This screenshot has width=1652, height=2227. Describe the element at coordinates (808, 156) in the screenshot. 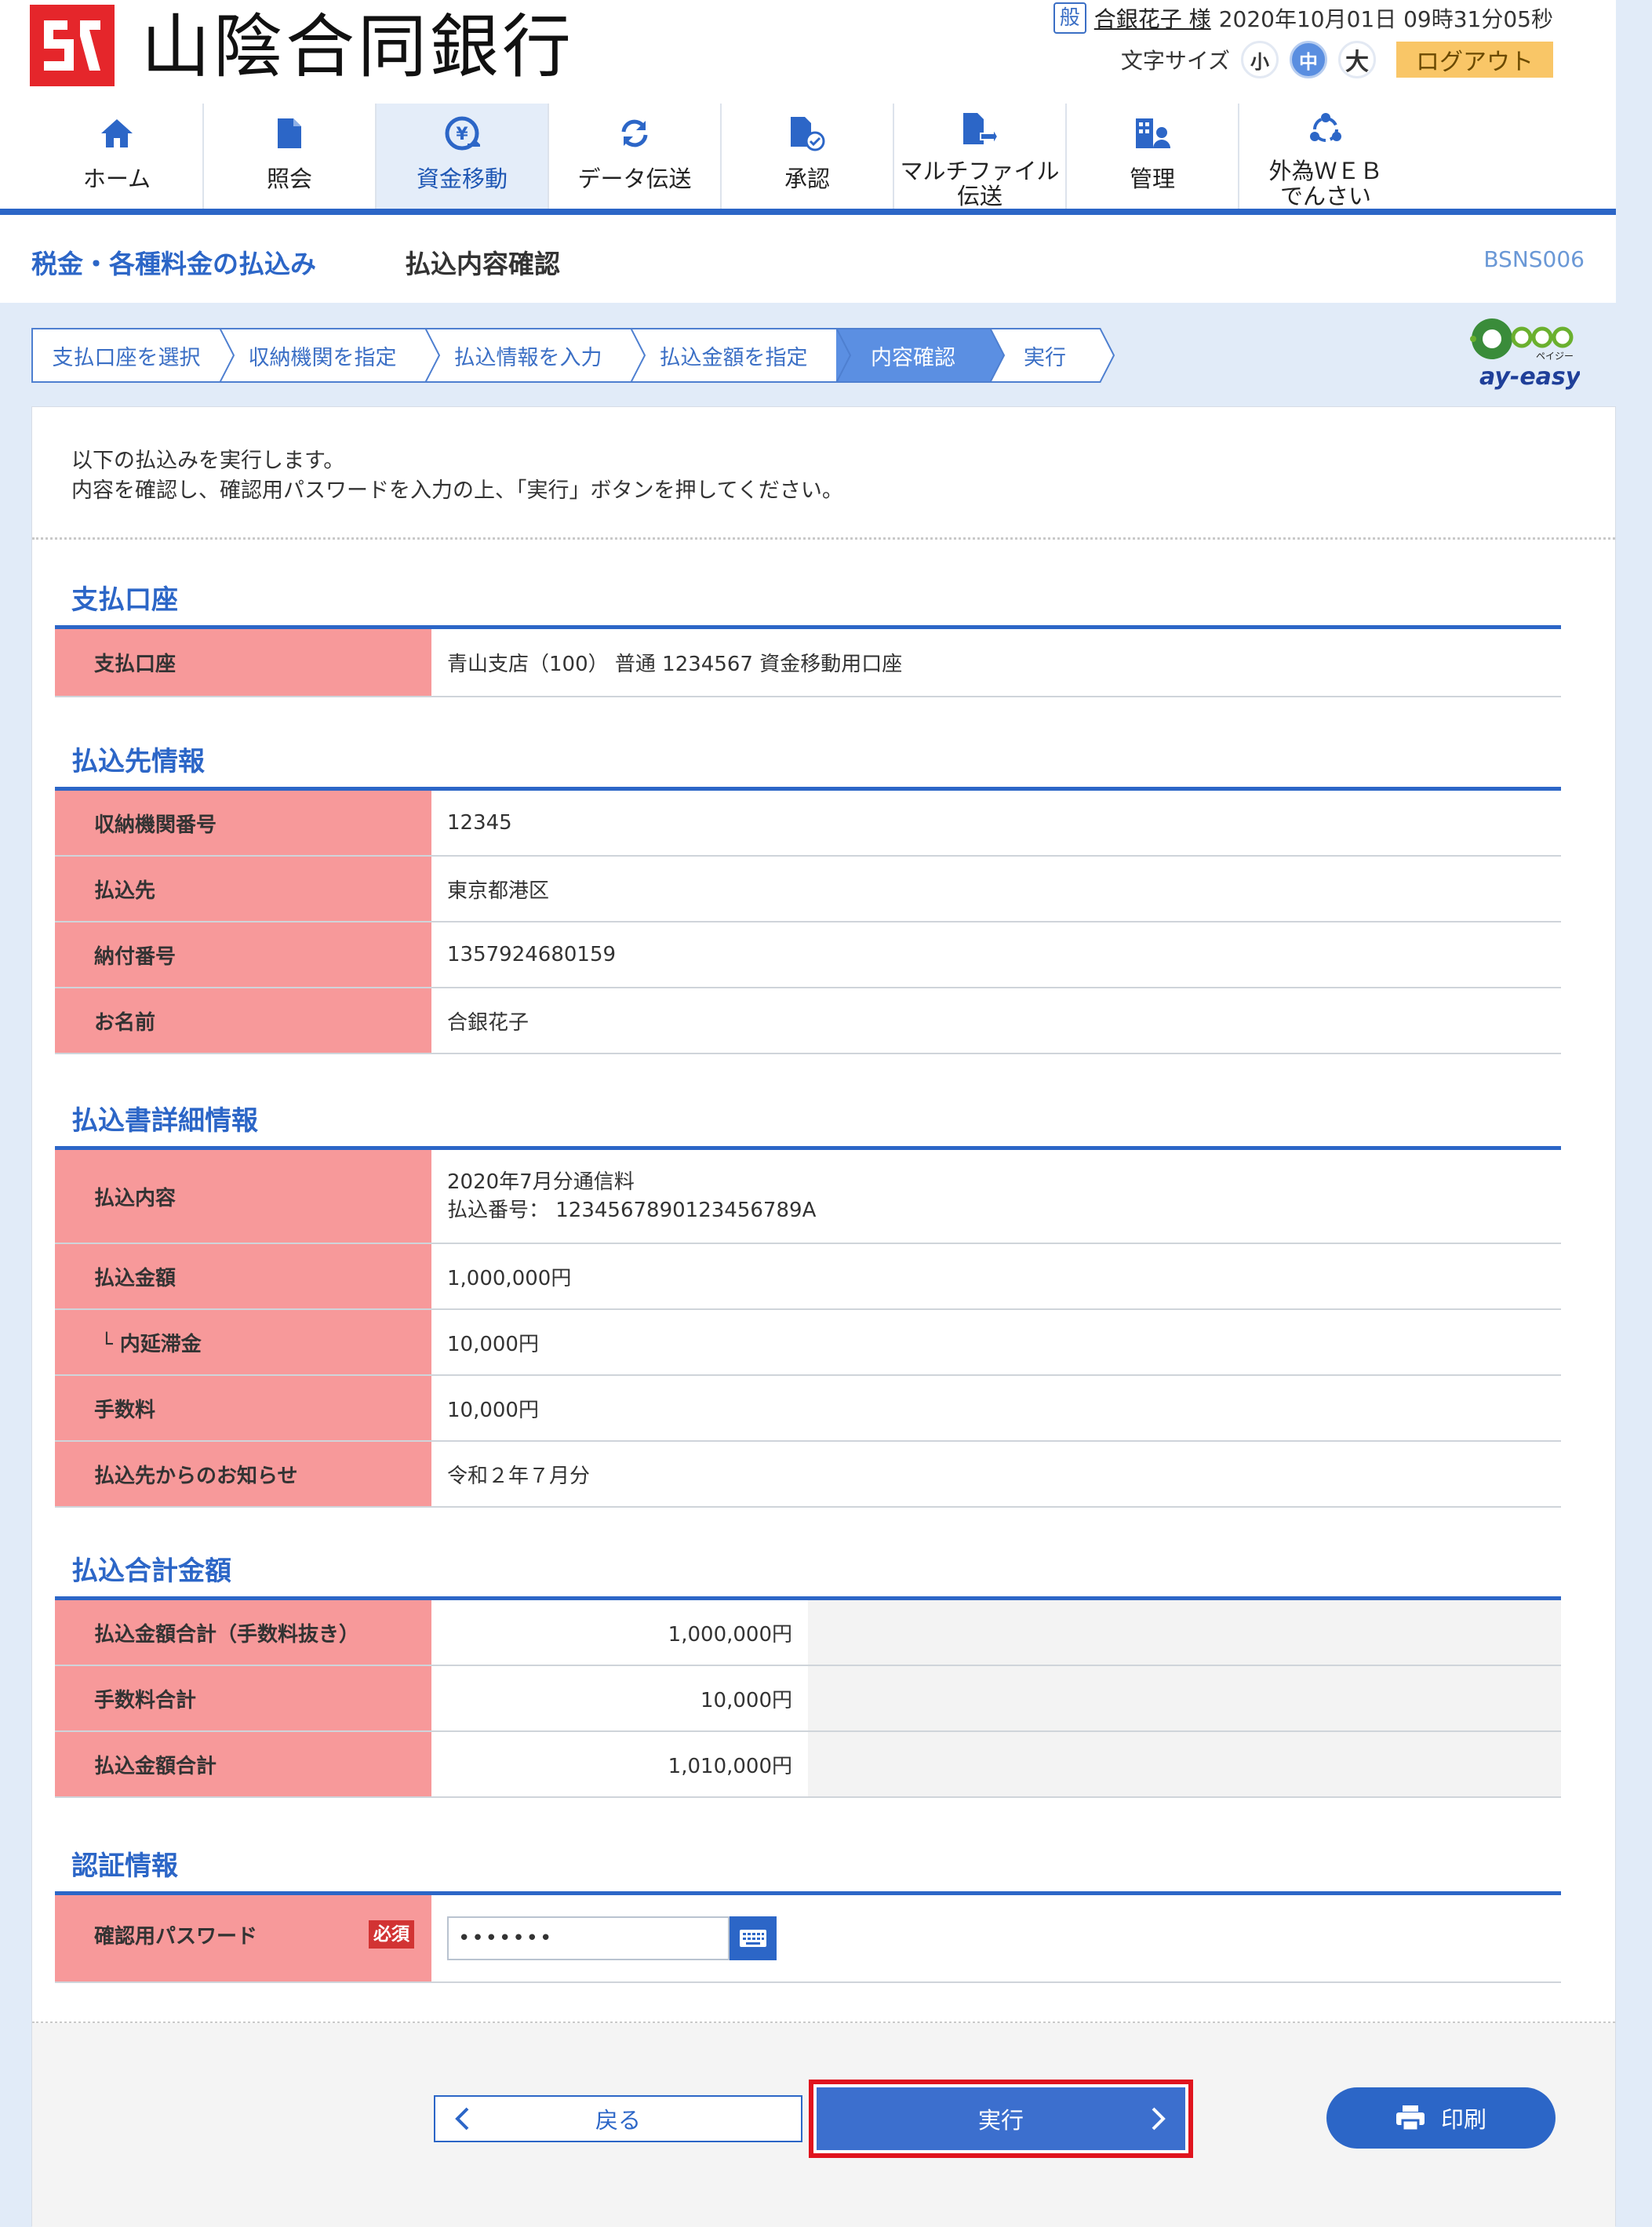

I see `nav-approval: 承認` at that location.